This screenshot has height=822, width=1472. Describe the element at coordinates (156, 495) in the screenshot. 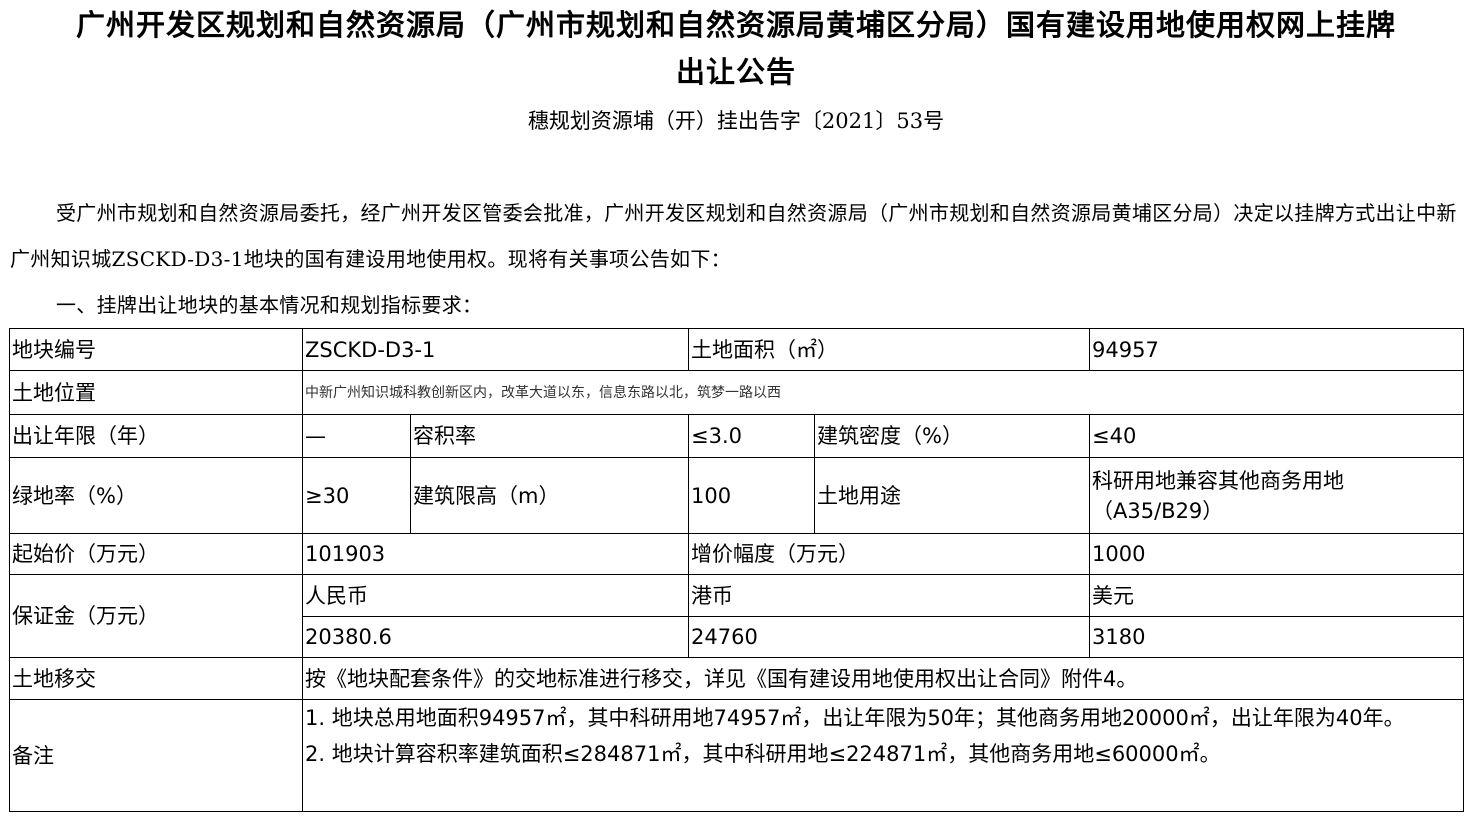

I see `green-ratio-label: 绿地率（%）` at that location.